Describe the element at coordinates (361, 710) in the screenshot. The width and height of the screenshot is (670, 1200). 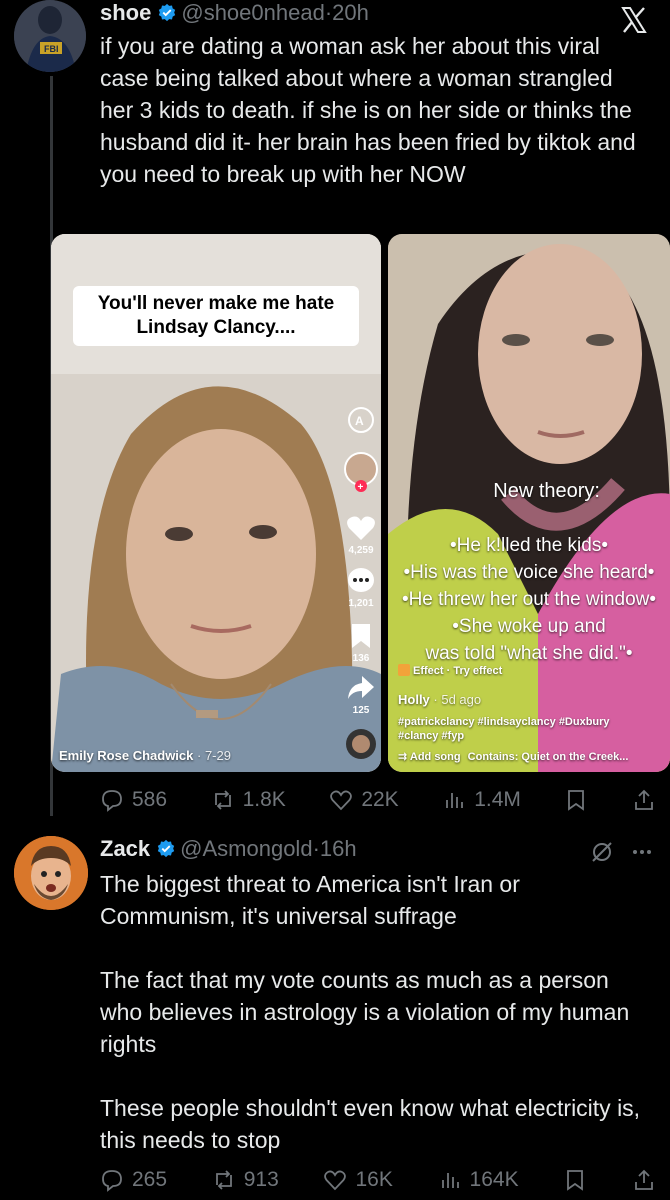
I see `share-count: 125` at that location.